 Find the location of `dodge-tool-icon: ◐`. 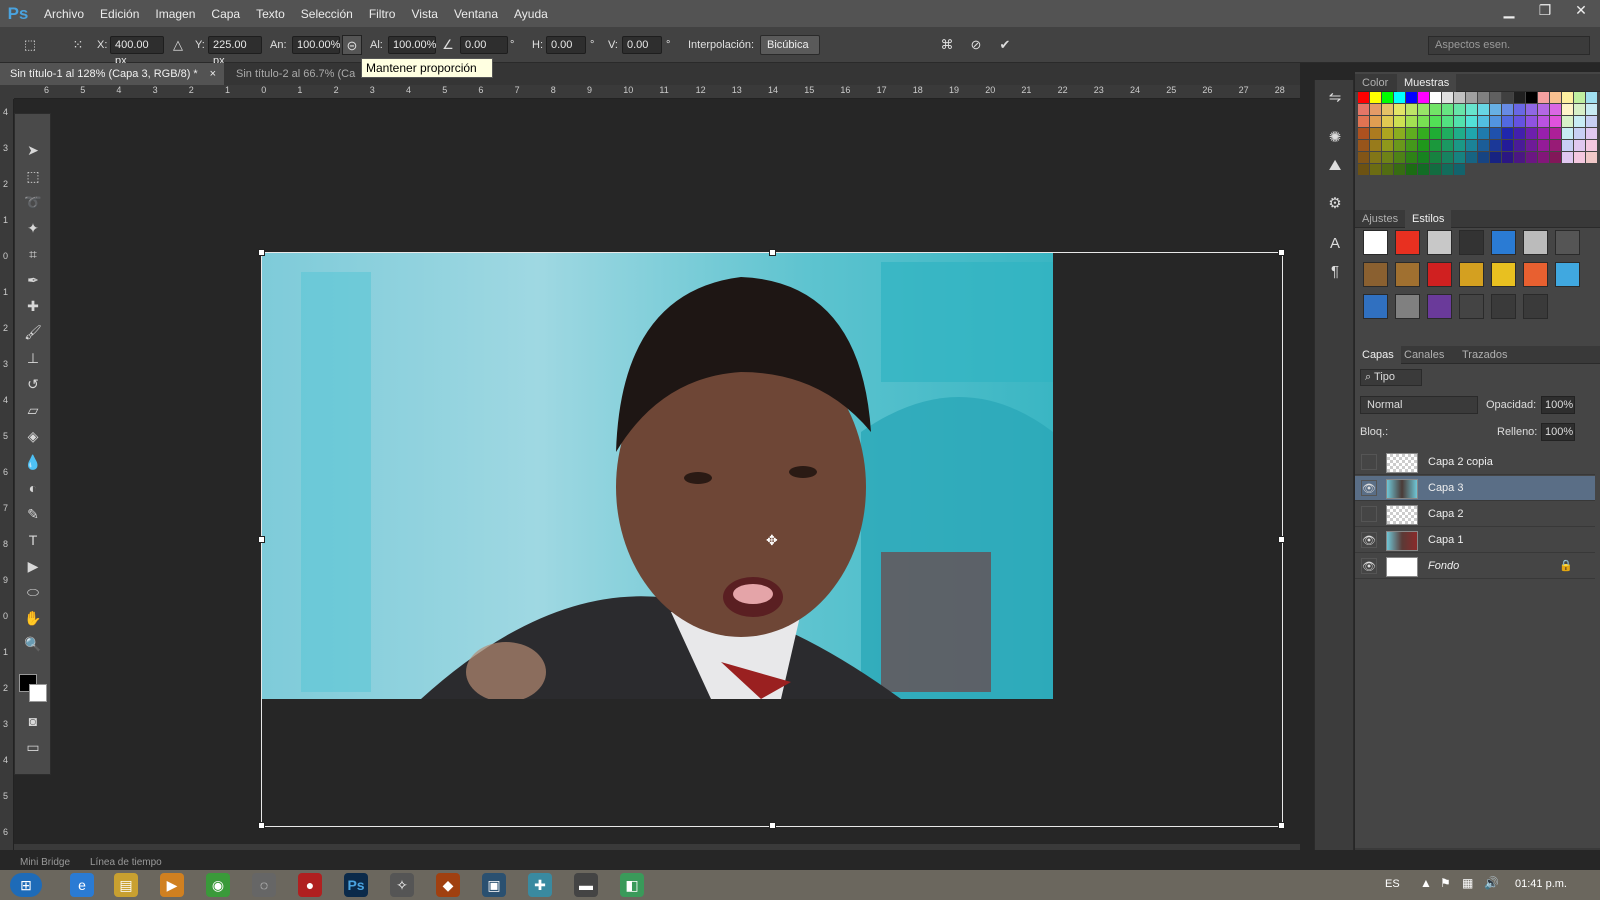

dodge-tool-icon: ◐ is located at coordinates (33, 488).